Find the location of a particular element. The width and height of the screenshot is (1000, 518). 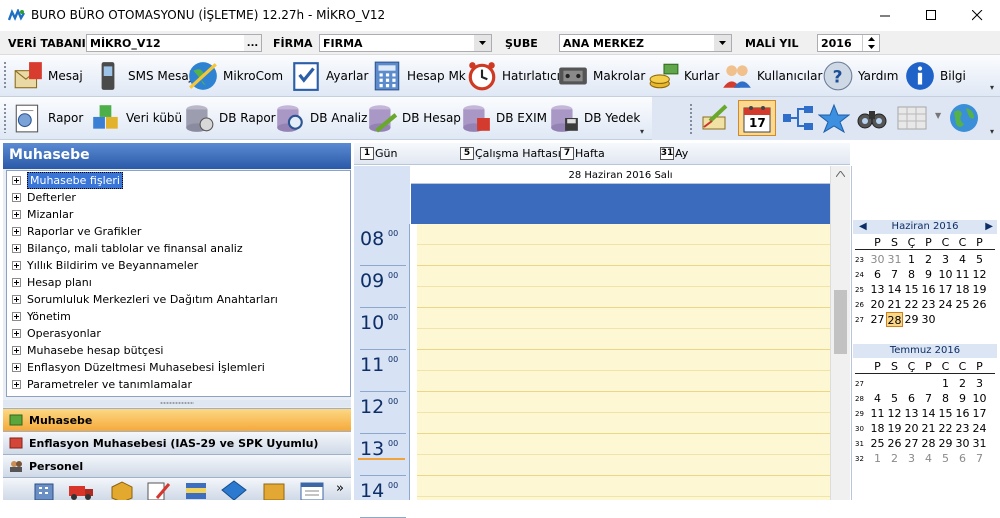

tree-item: Yönetim is located at coordinates (178, 316).